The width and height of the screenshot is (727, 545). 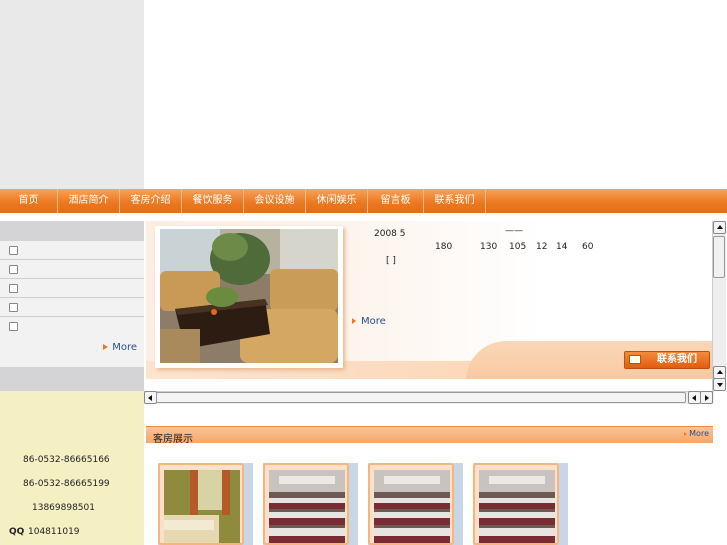 I want to click on scroll-down-button, so click(x=719, y=384).